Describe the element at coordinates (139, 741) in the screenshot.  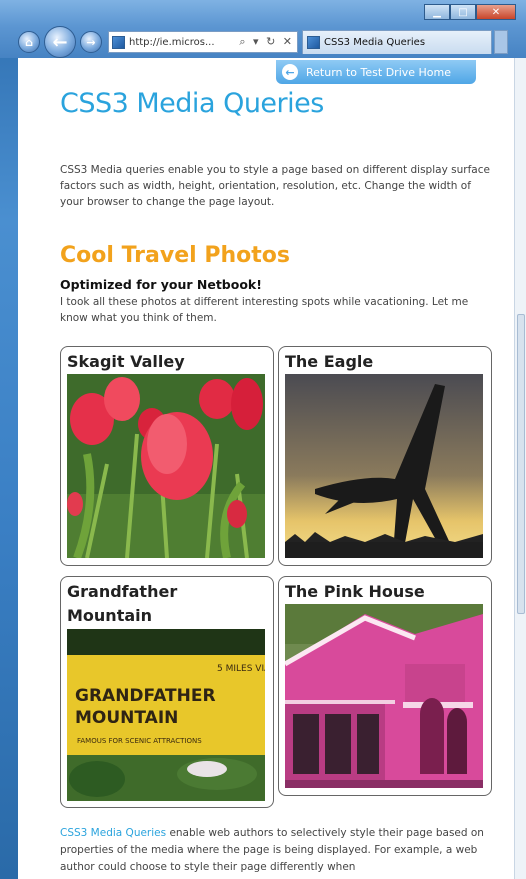
I see `svg-text: FAMOUS FOR SCENIC ATTRACTIONS` at that location.